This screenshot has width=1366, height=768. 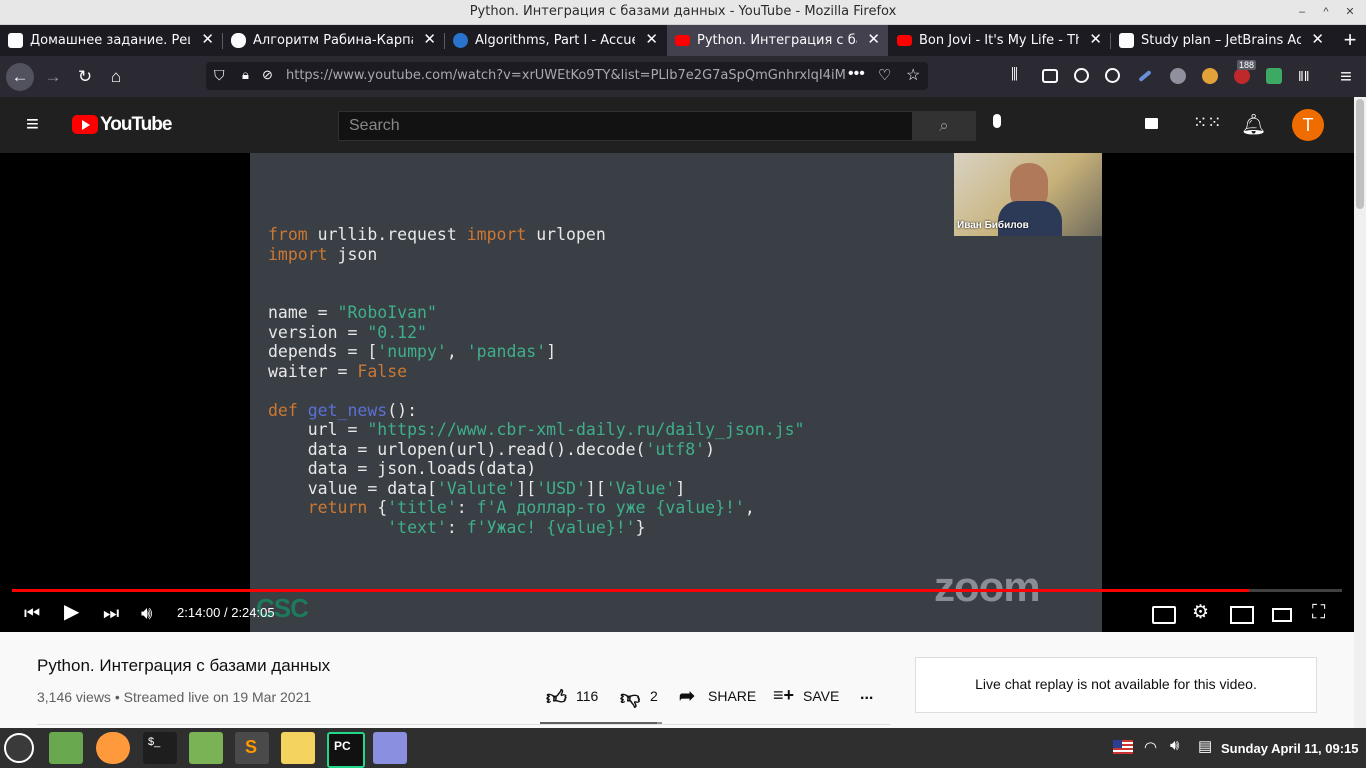 I want to click on code-token: return, so click(x=337, y=507).